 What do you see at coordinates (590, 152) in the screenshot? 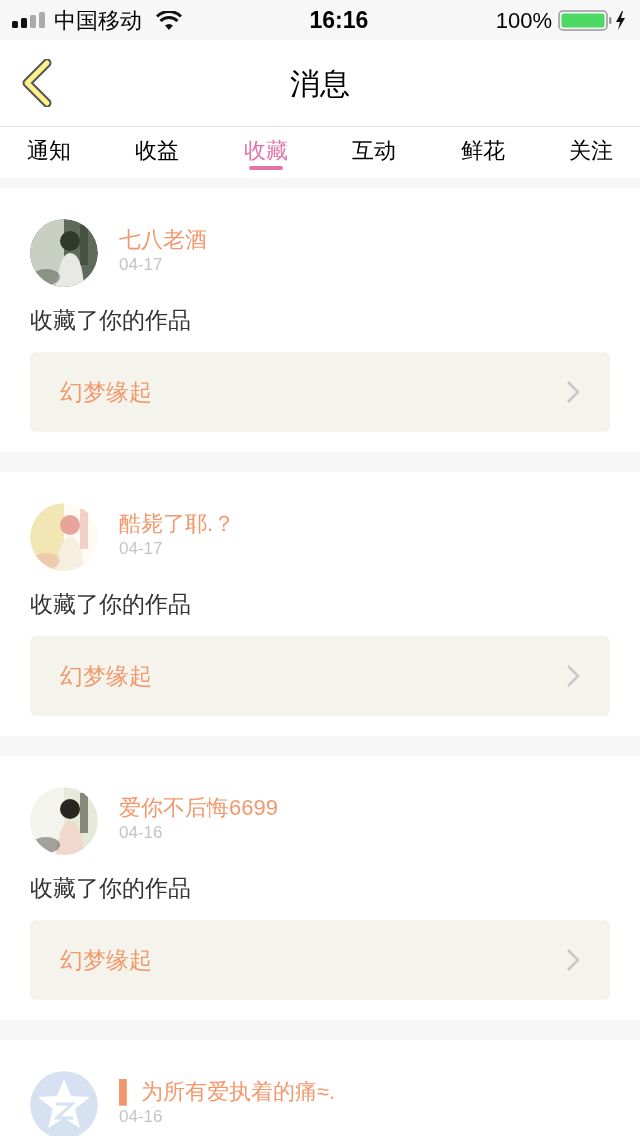
I see `tab: 关注` at bounding box center [590, 152].